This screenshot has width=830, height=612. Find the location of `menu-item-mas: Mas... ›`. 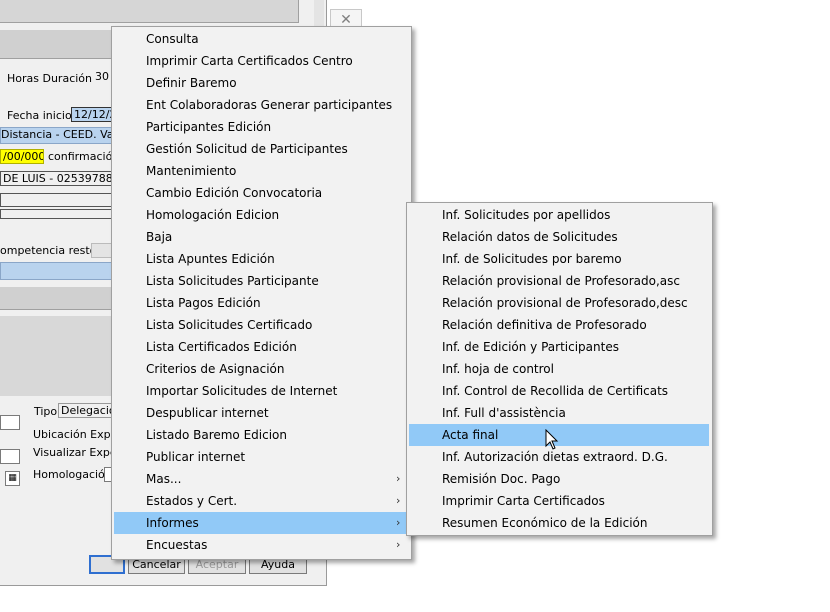

menu-item-mas: Mas... › is located at coordinates (261, 479).